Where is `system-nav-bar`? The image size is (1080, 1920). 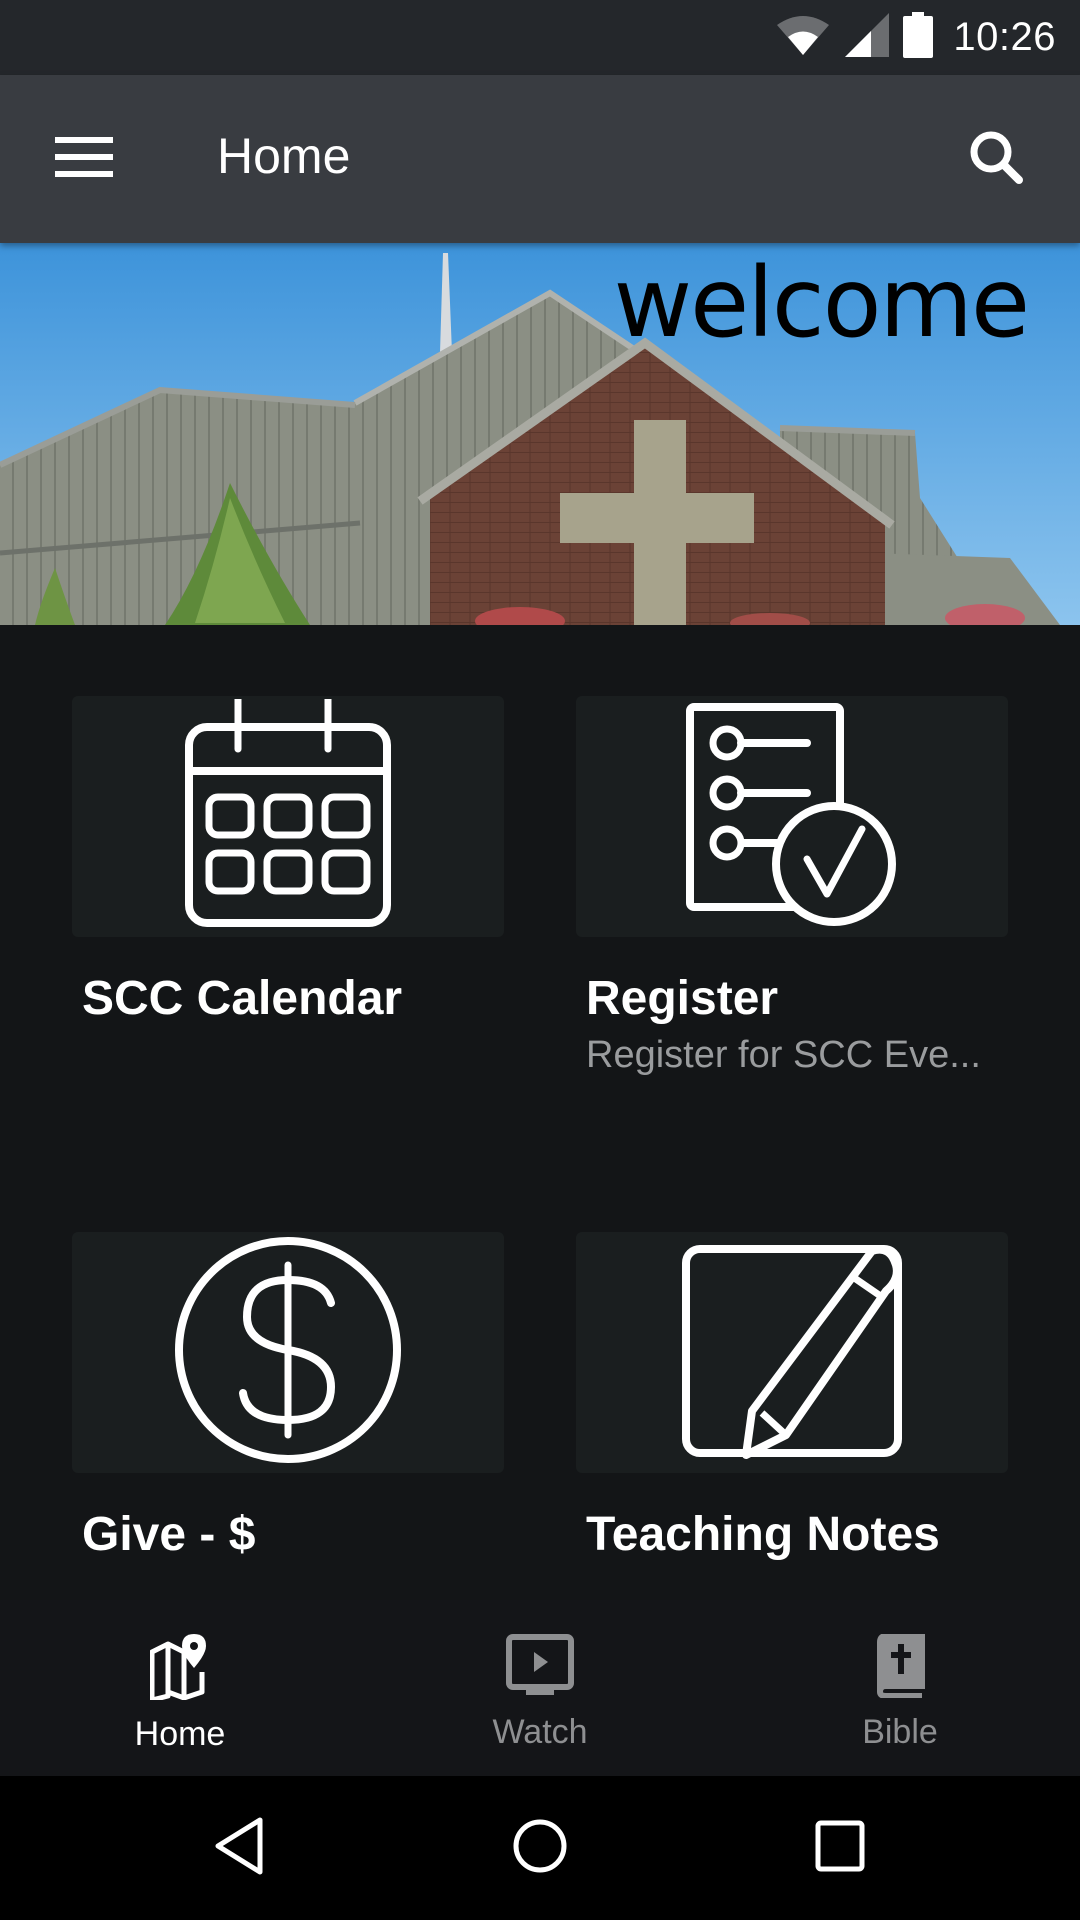
system-nav-bar is located at coordinates (540, 1848).